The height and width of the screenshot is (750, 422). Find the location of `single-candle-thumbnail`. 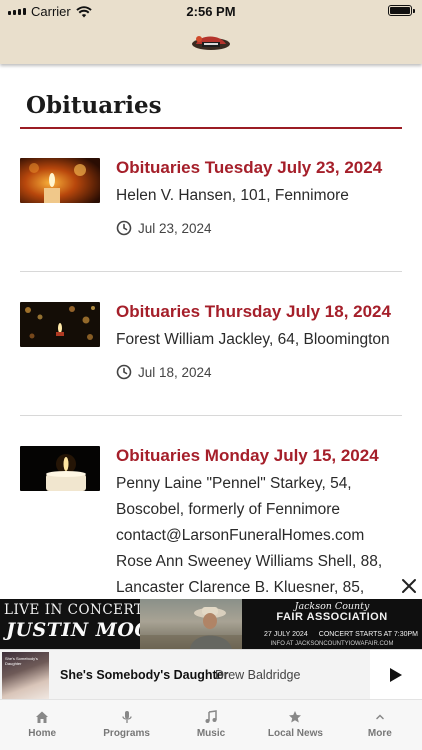

single-candle-thumbnail is located at coordinates (60, 468).